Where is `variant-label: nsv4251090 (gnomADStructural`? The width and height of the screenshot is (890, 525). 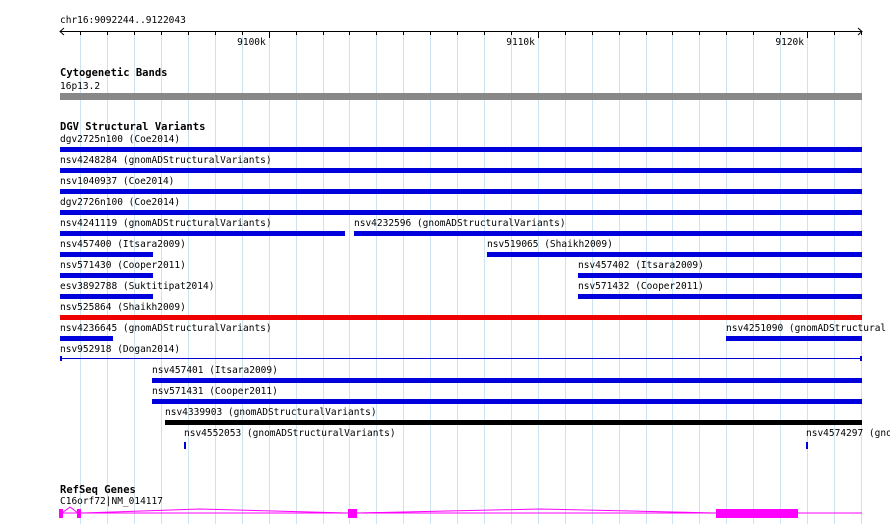
variant-label: nsv4251090 (gnomADStructural is located at coordinates (806, 328).